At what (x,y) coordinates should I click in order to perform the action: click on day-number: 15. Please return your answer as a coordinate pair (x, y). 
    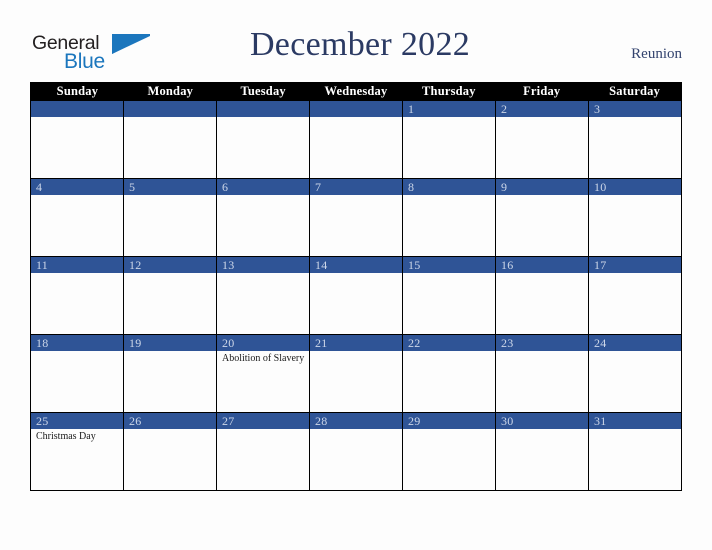
    Looking at the image, I should click on (449, 265).